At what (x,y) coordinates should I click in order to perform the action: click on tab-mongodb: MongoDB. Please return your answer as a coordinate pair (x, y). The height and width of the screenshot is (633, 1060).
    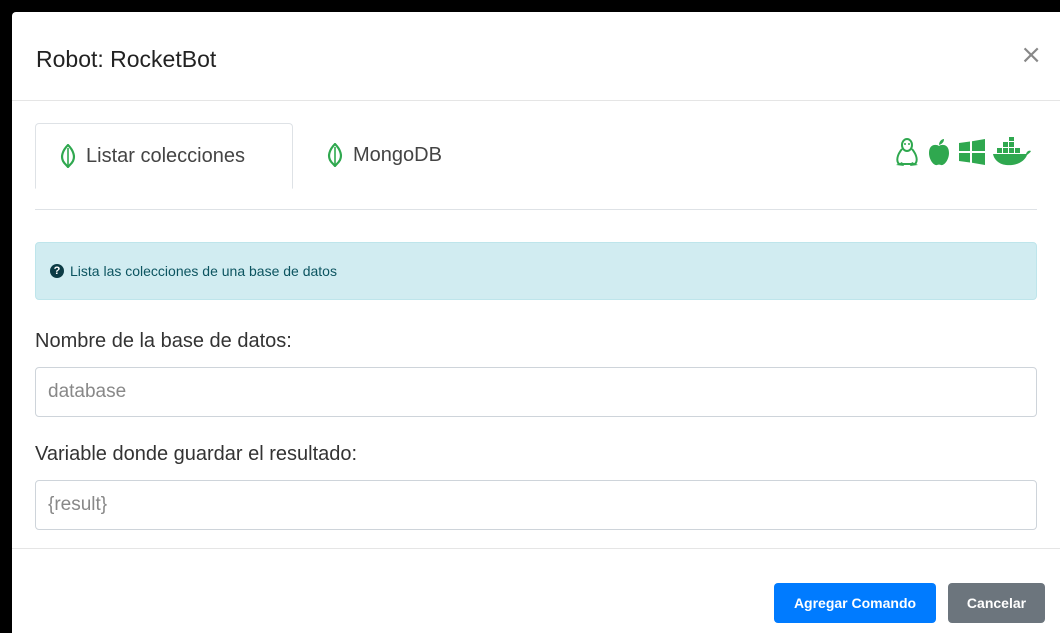
    Looking at the image, I should click on (382, 155).